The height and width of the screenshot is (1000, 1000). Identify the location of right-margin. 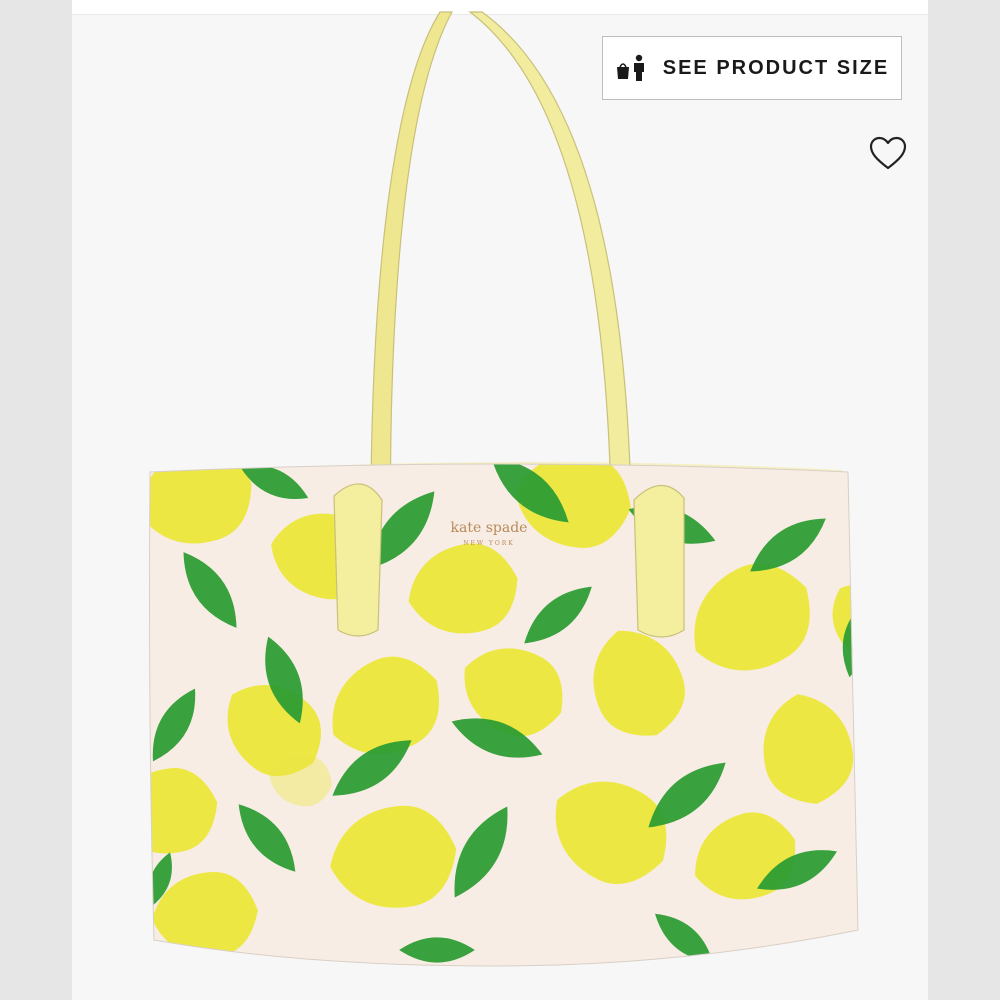
(964, 500).